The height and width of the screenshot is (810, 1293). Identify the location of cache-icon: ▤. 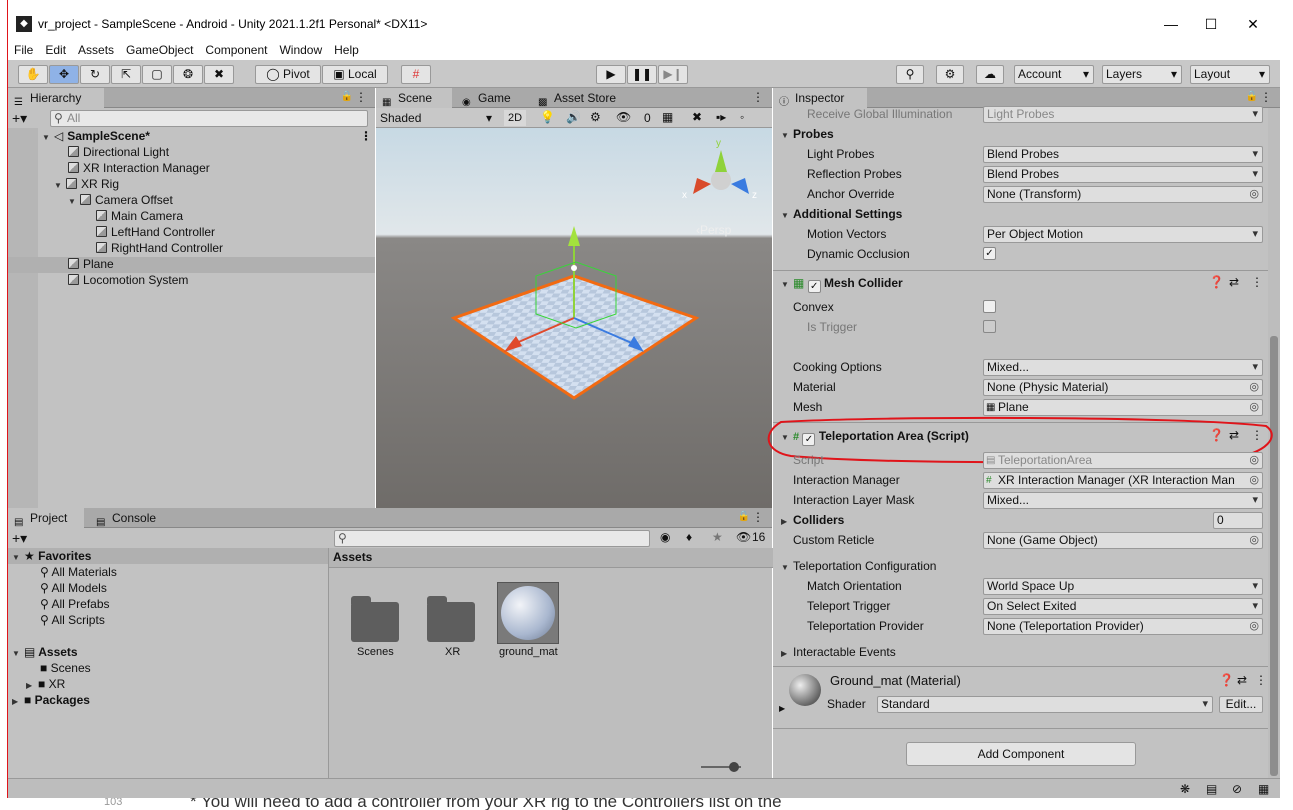
(1211, 789).